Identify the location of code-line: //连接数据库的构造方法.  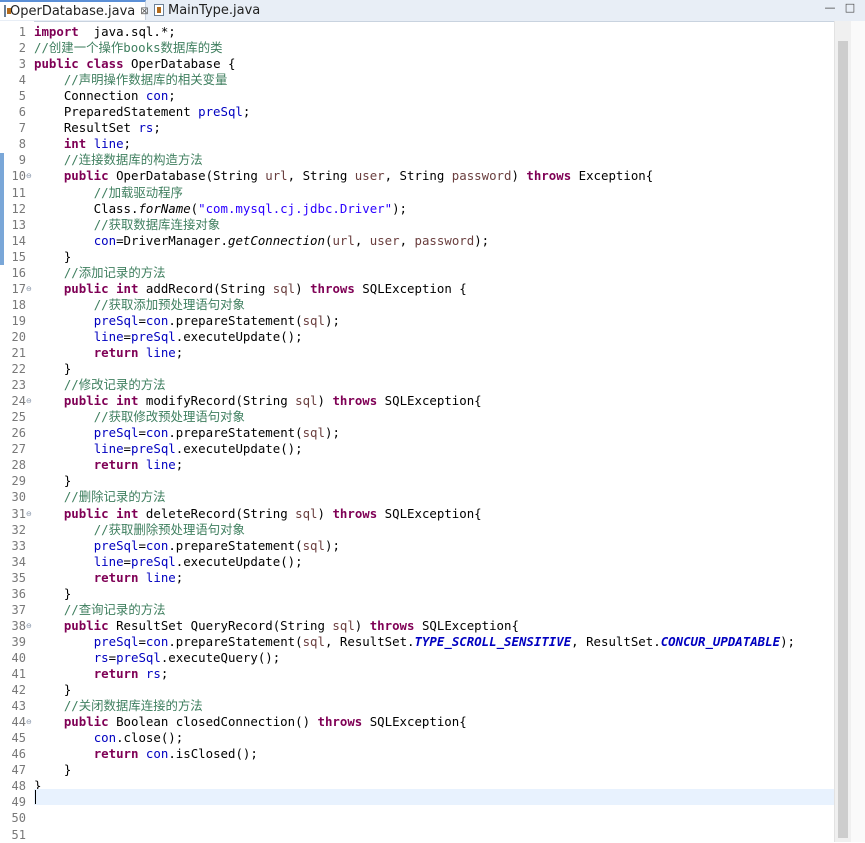
(118, 160).